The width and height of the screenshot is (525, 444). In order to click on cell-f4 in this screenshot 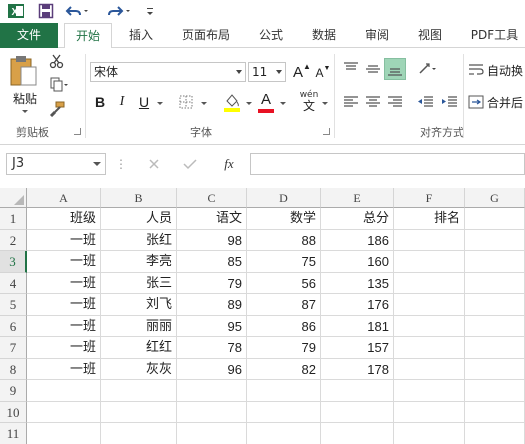, I will do `click(429, 283)`.